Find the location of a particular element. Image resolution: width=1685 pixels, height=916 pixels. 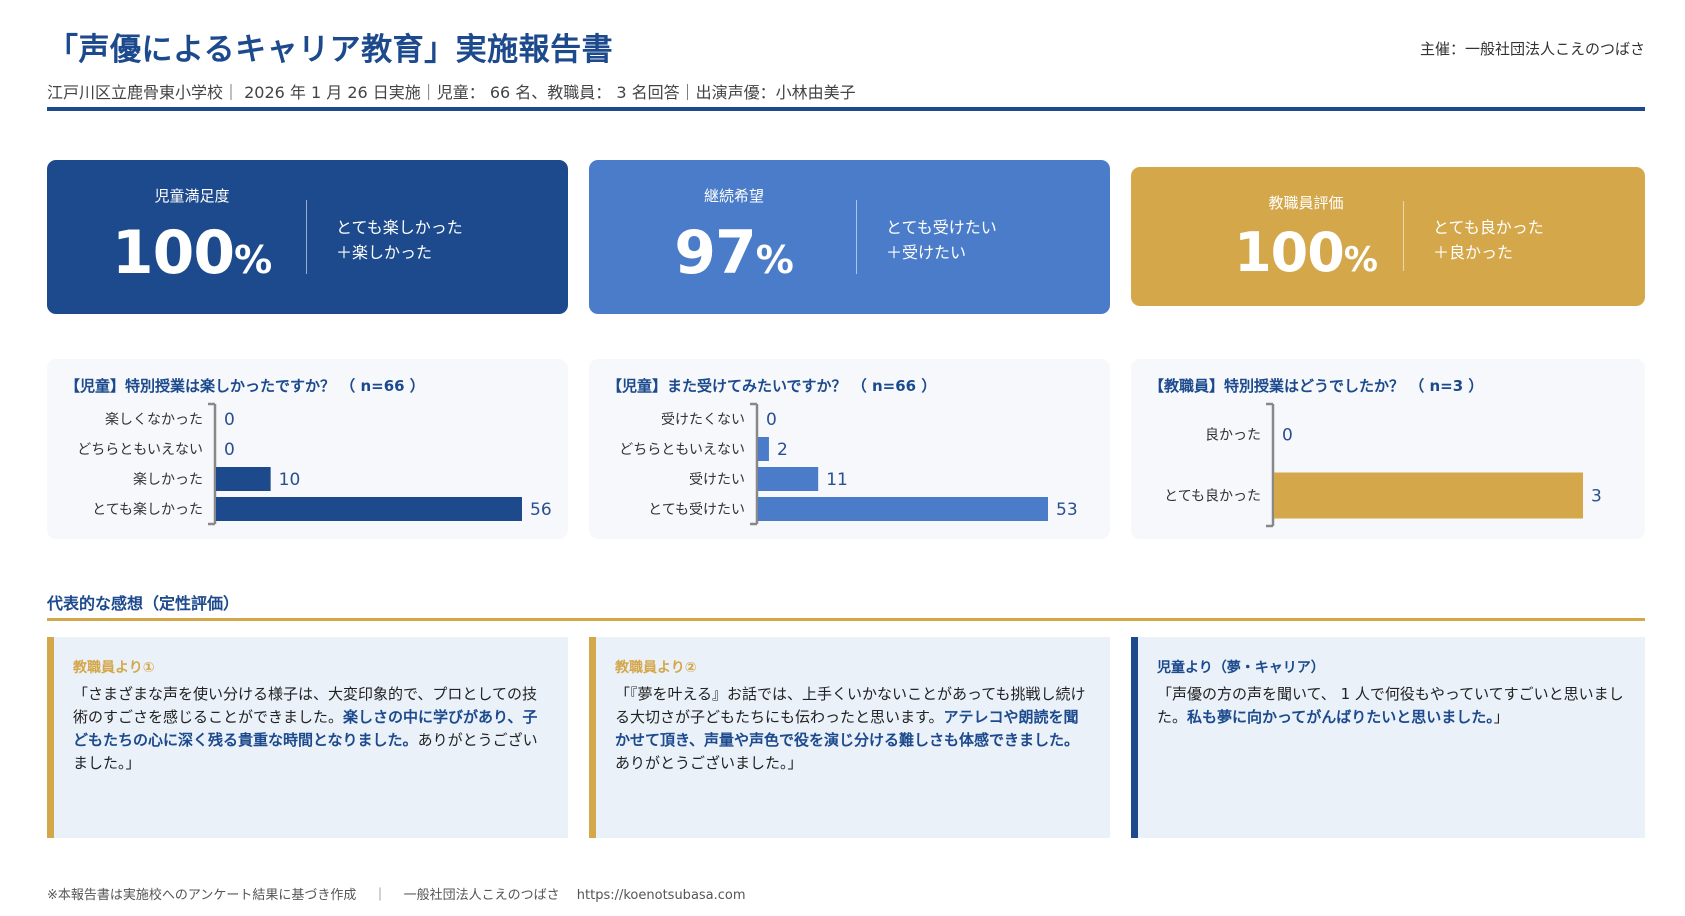

kpi-description-line: とても受けたい is located at coordinates (941, 227).